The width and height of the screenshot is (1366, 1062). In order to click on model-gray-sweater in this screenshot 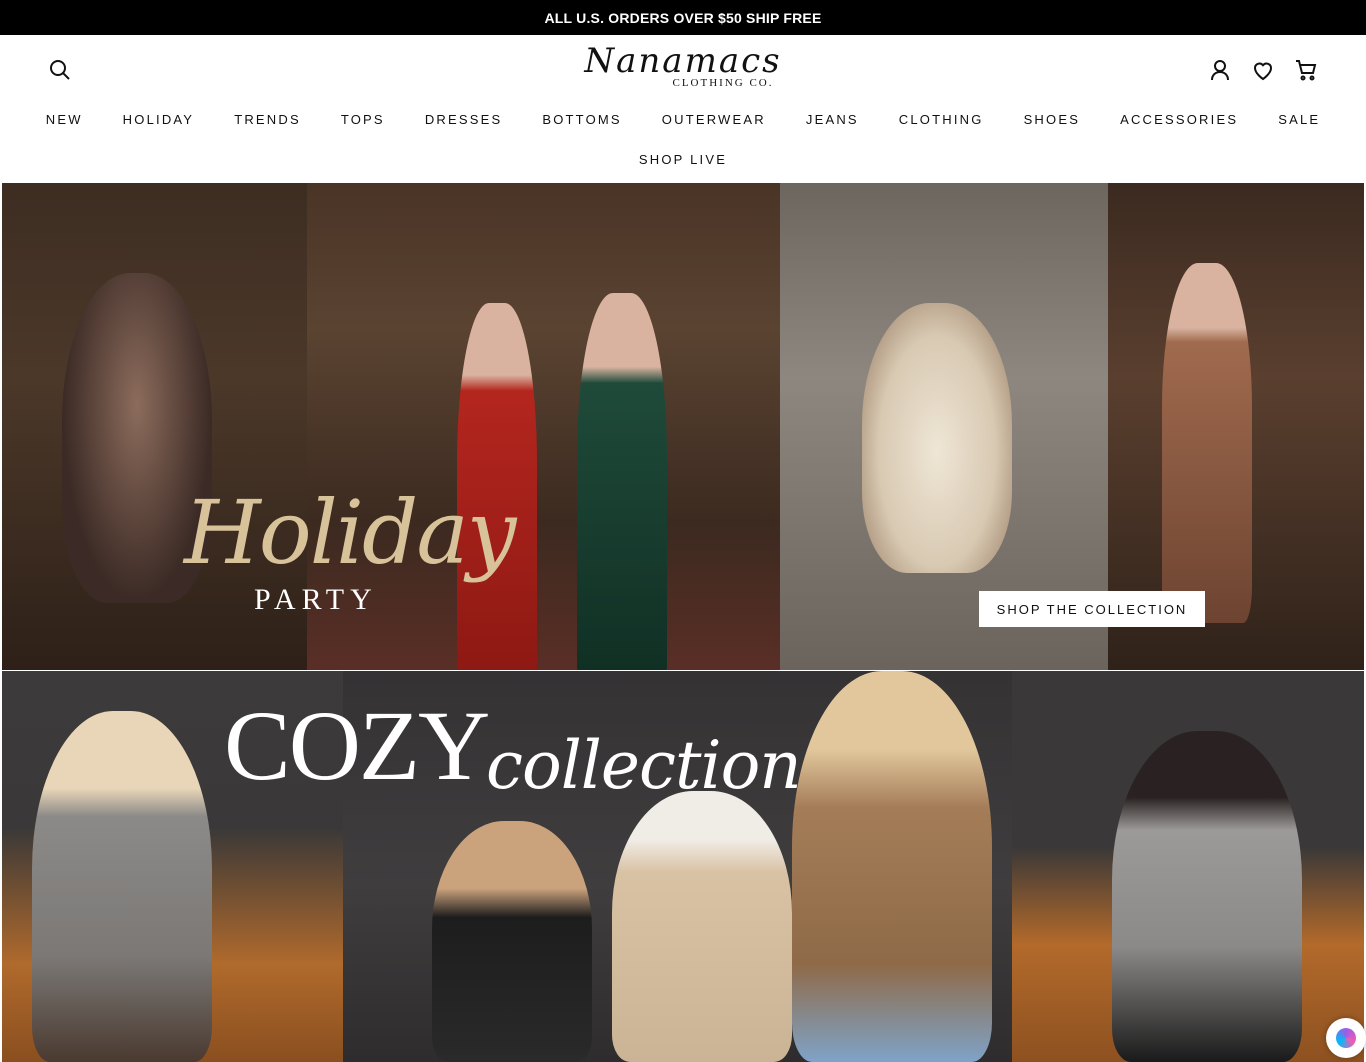, I will do `click(1207, 896)`.